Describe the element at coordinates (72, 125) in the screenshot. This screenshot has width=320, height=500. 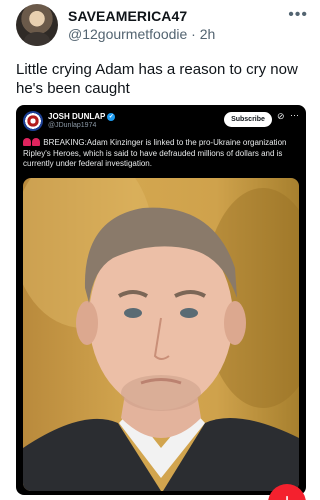
I see `embedded-handle: @JDunlap1974` at that location.